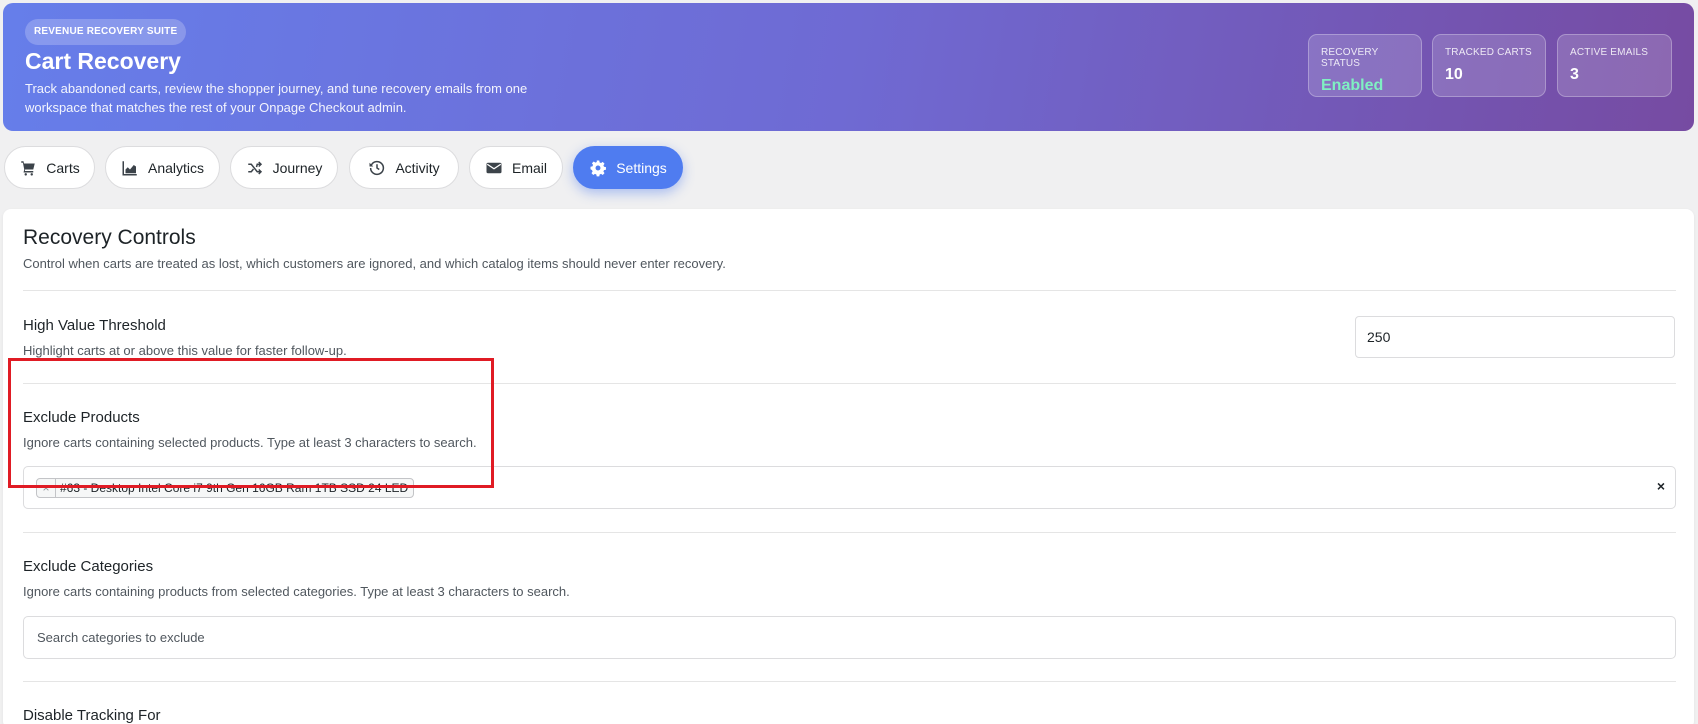 This screenshot has height=724, width=1698. Describe the element at coordinates (297, 167) in the screenshot. I see `tab-label: Journey` at that location.